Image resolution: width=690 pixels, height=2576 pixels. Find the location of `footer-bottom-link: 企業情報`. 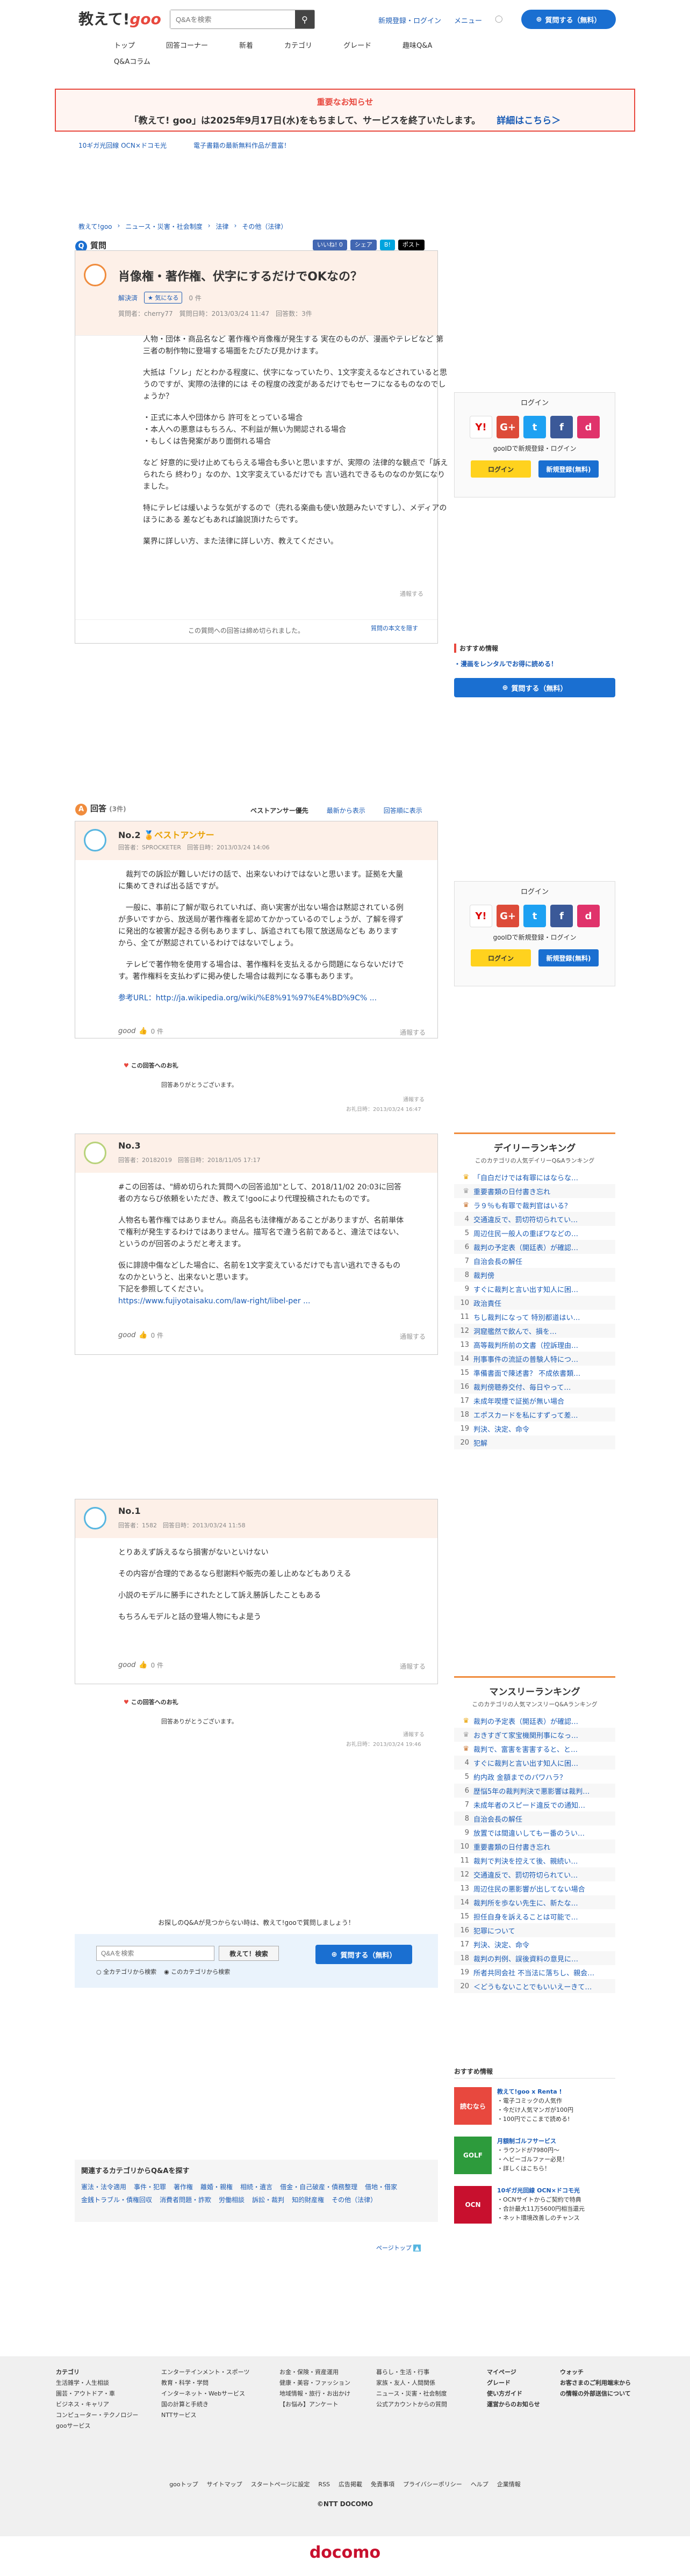

footer-bottom-link: 企業情報 is located at coordinates (509, 2484).